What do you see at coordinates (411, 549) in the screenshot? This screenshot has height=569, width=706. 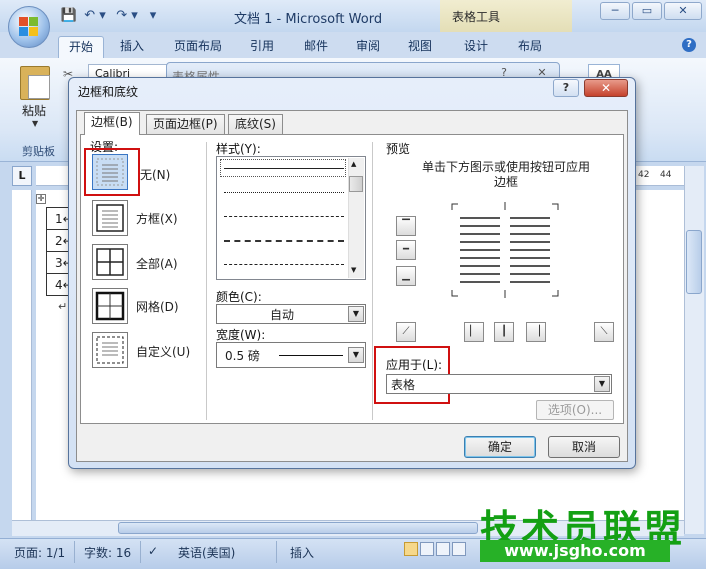 I see `print-layout-view-icon` at bounding box center [411, 549].